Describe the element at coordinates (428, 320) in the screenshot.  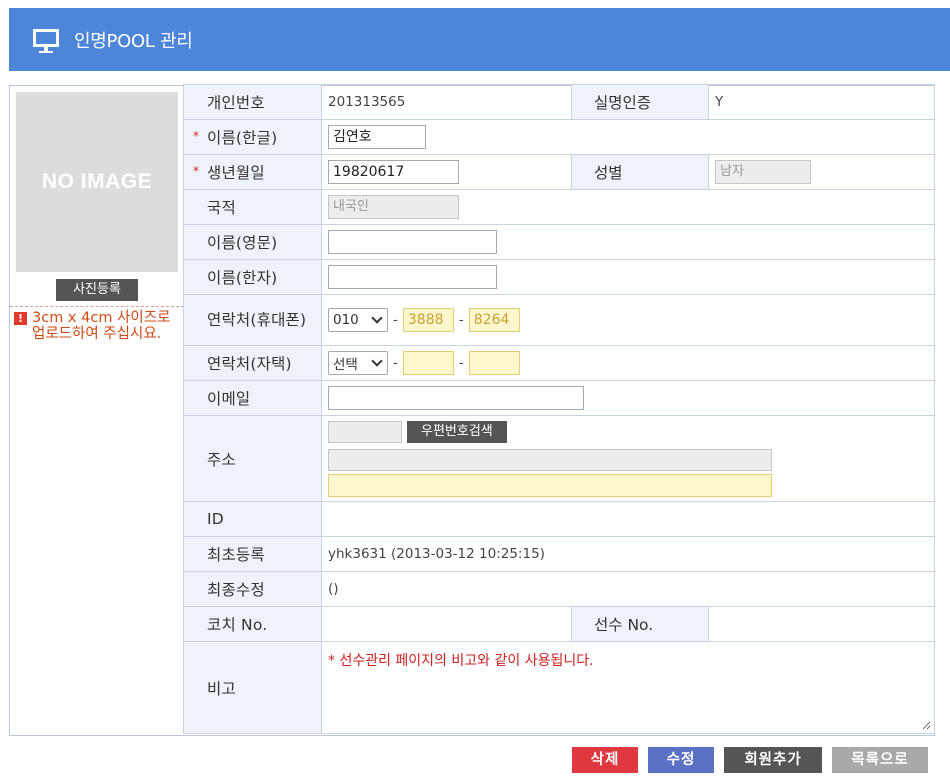
I see `mobile-mid-input: 3888` at that location.